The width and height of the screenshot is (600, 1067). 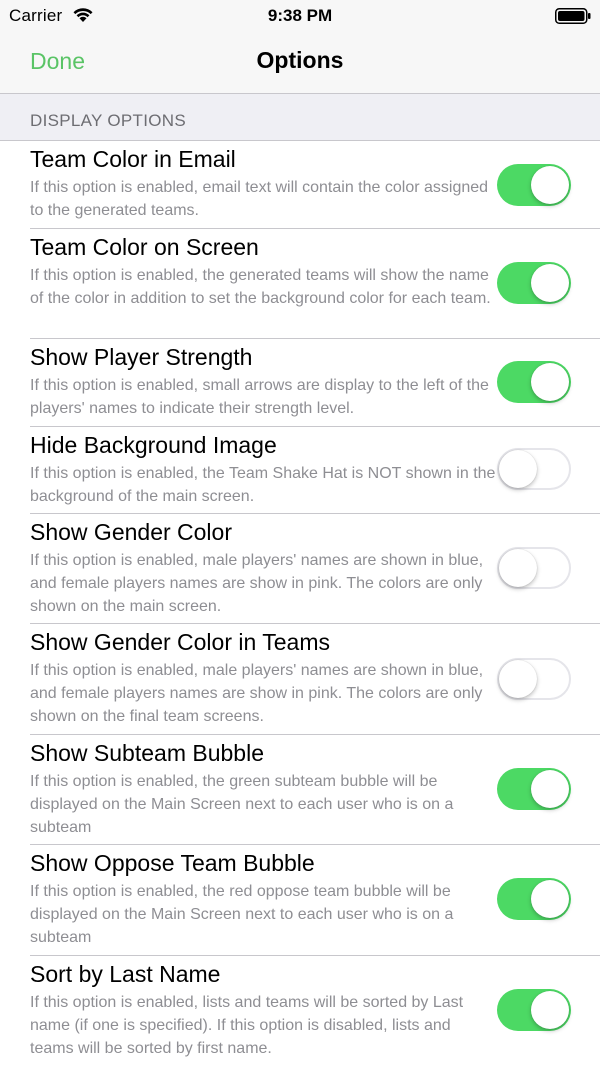 I want to click on option-title: Show Gender Color in Teams, so click(x=180, y=642).